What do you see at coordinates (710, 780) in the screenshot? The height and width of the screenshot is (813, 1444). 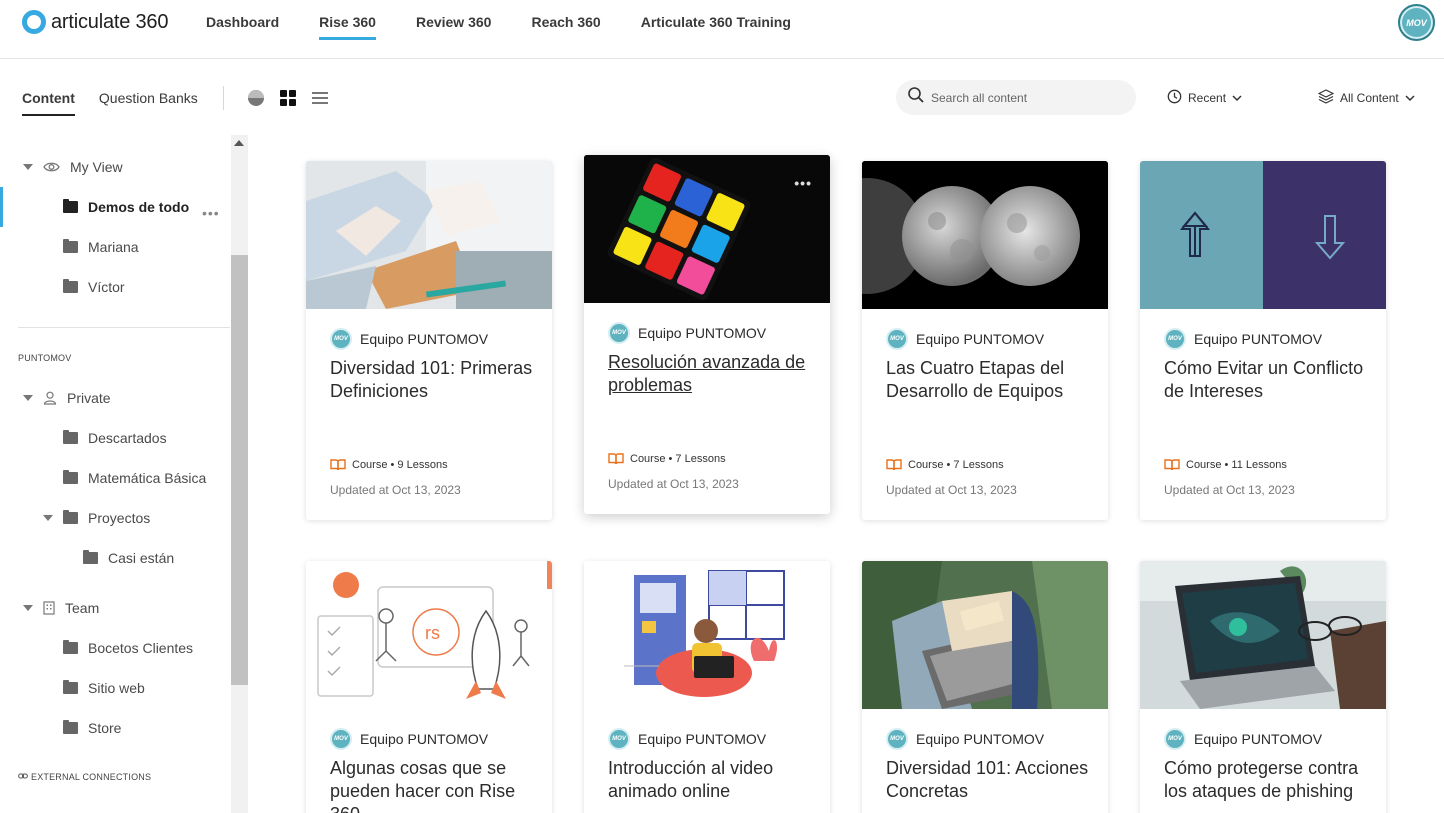 I see `card-title: Introducción al video animado online` at bounding box center [710, 780].